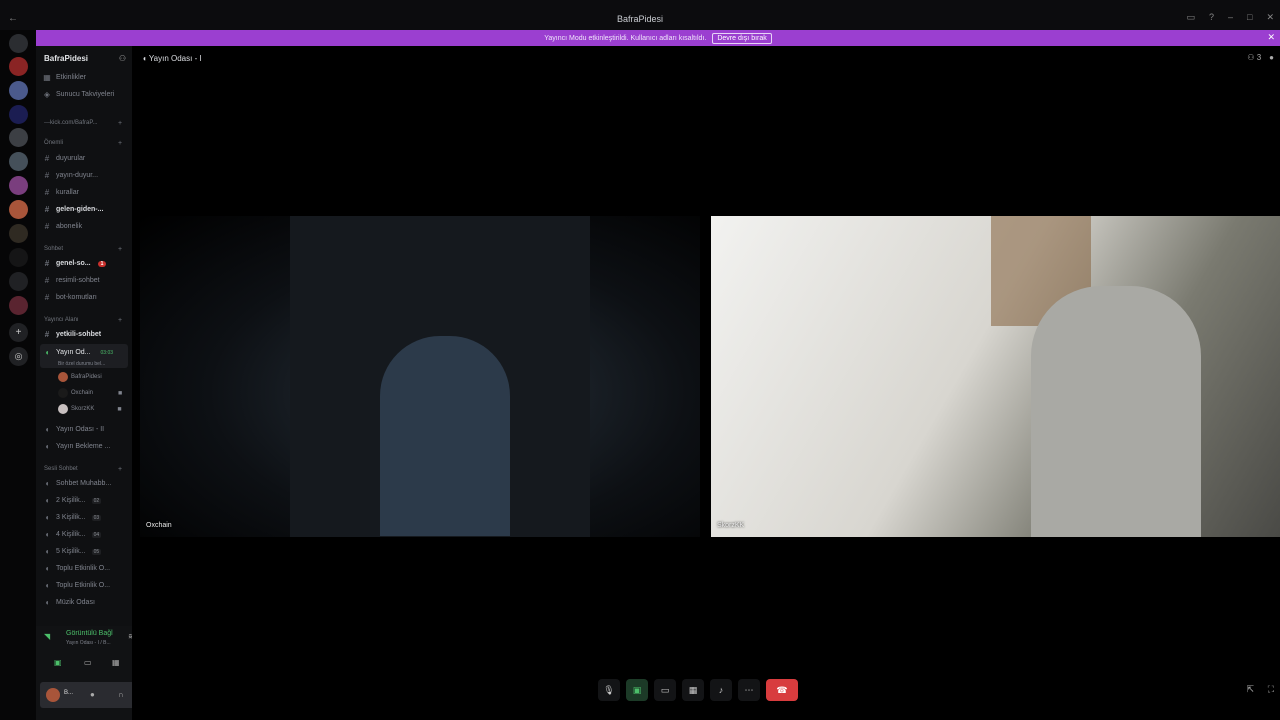  I want to click on members-icon: ⚇ 3, so click(1254, 57).